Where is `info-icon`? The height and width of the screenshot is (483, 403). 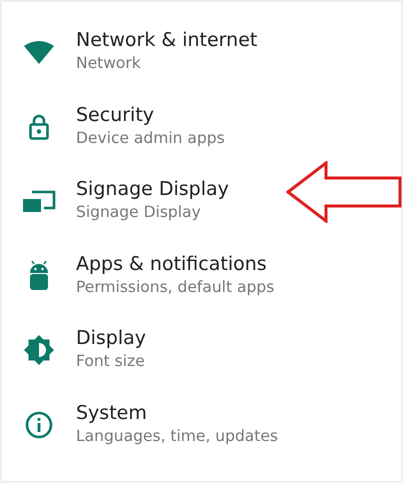
info-icon is located at coordinates (39, 424).